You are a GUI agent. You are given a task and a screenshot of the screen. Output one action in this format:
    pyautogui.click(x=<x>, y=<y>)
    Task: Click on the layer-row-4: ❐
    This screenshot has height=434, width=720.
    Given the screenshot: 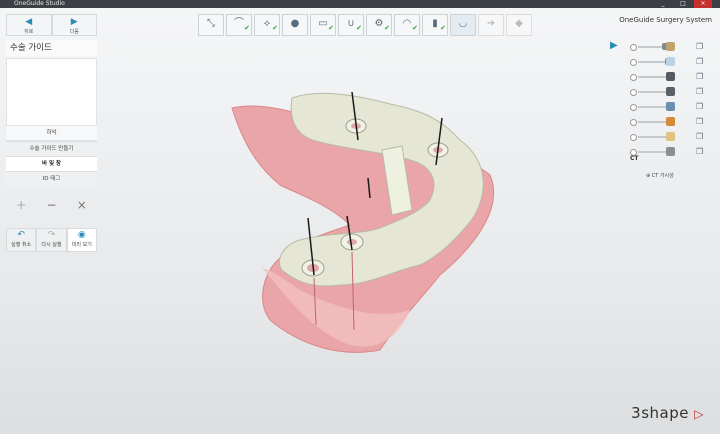 What is the action you would take?
    pyautogui.click(x=670, y=92)
    